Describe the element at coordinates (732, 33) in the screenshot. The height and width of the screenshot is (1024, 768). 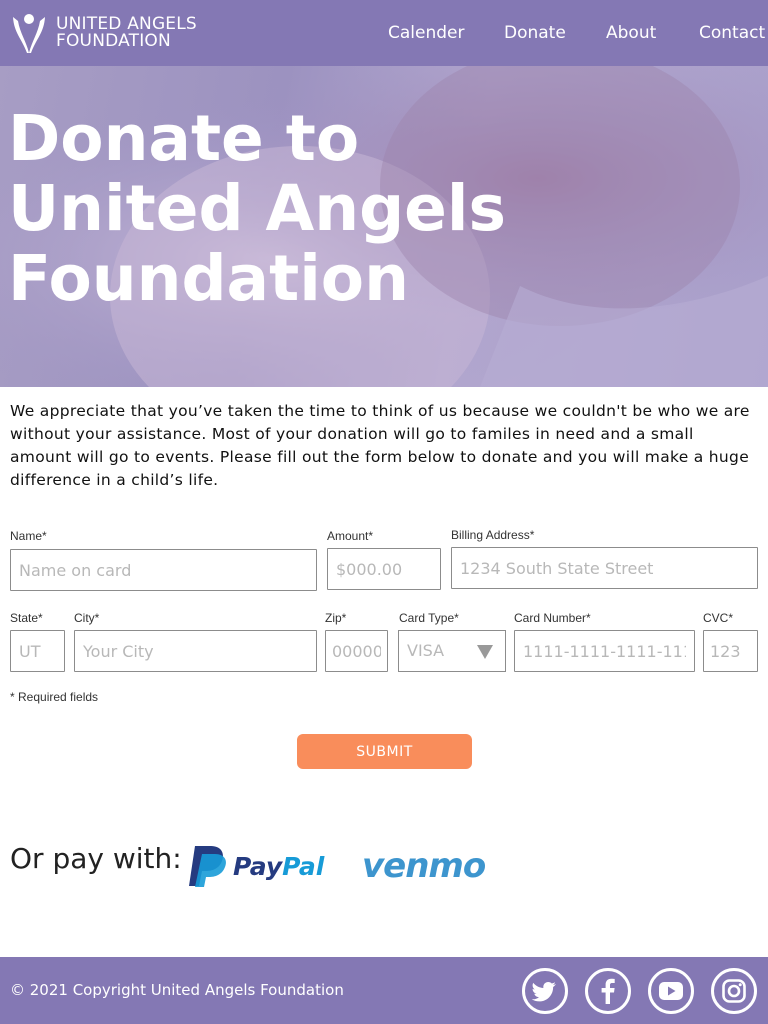
I see `nav-contact: Contact` at that location.